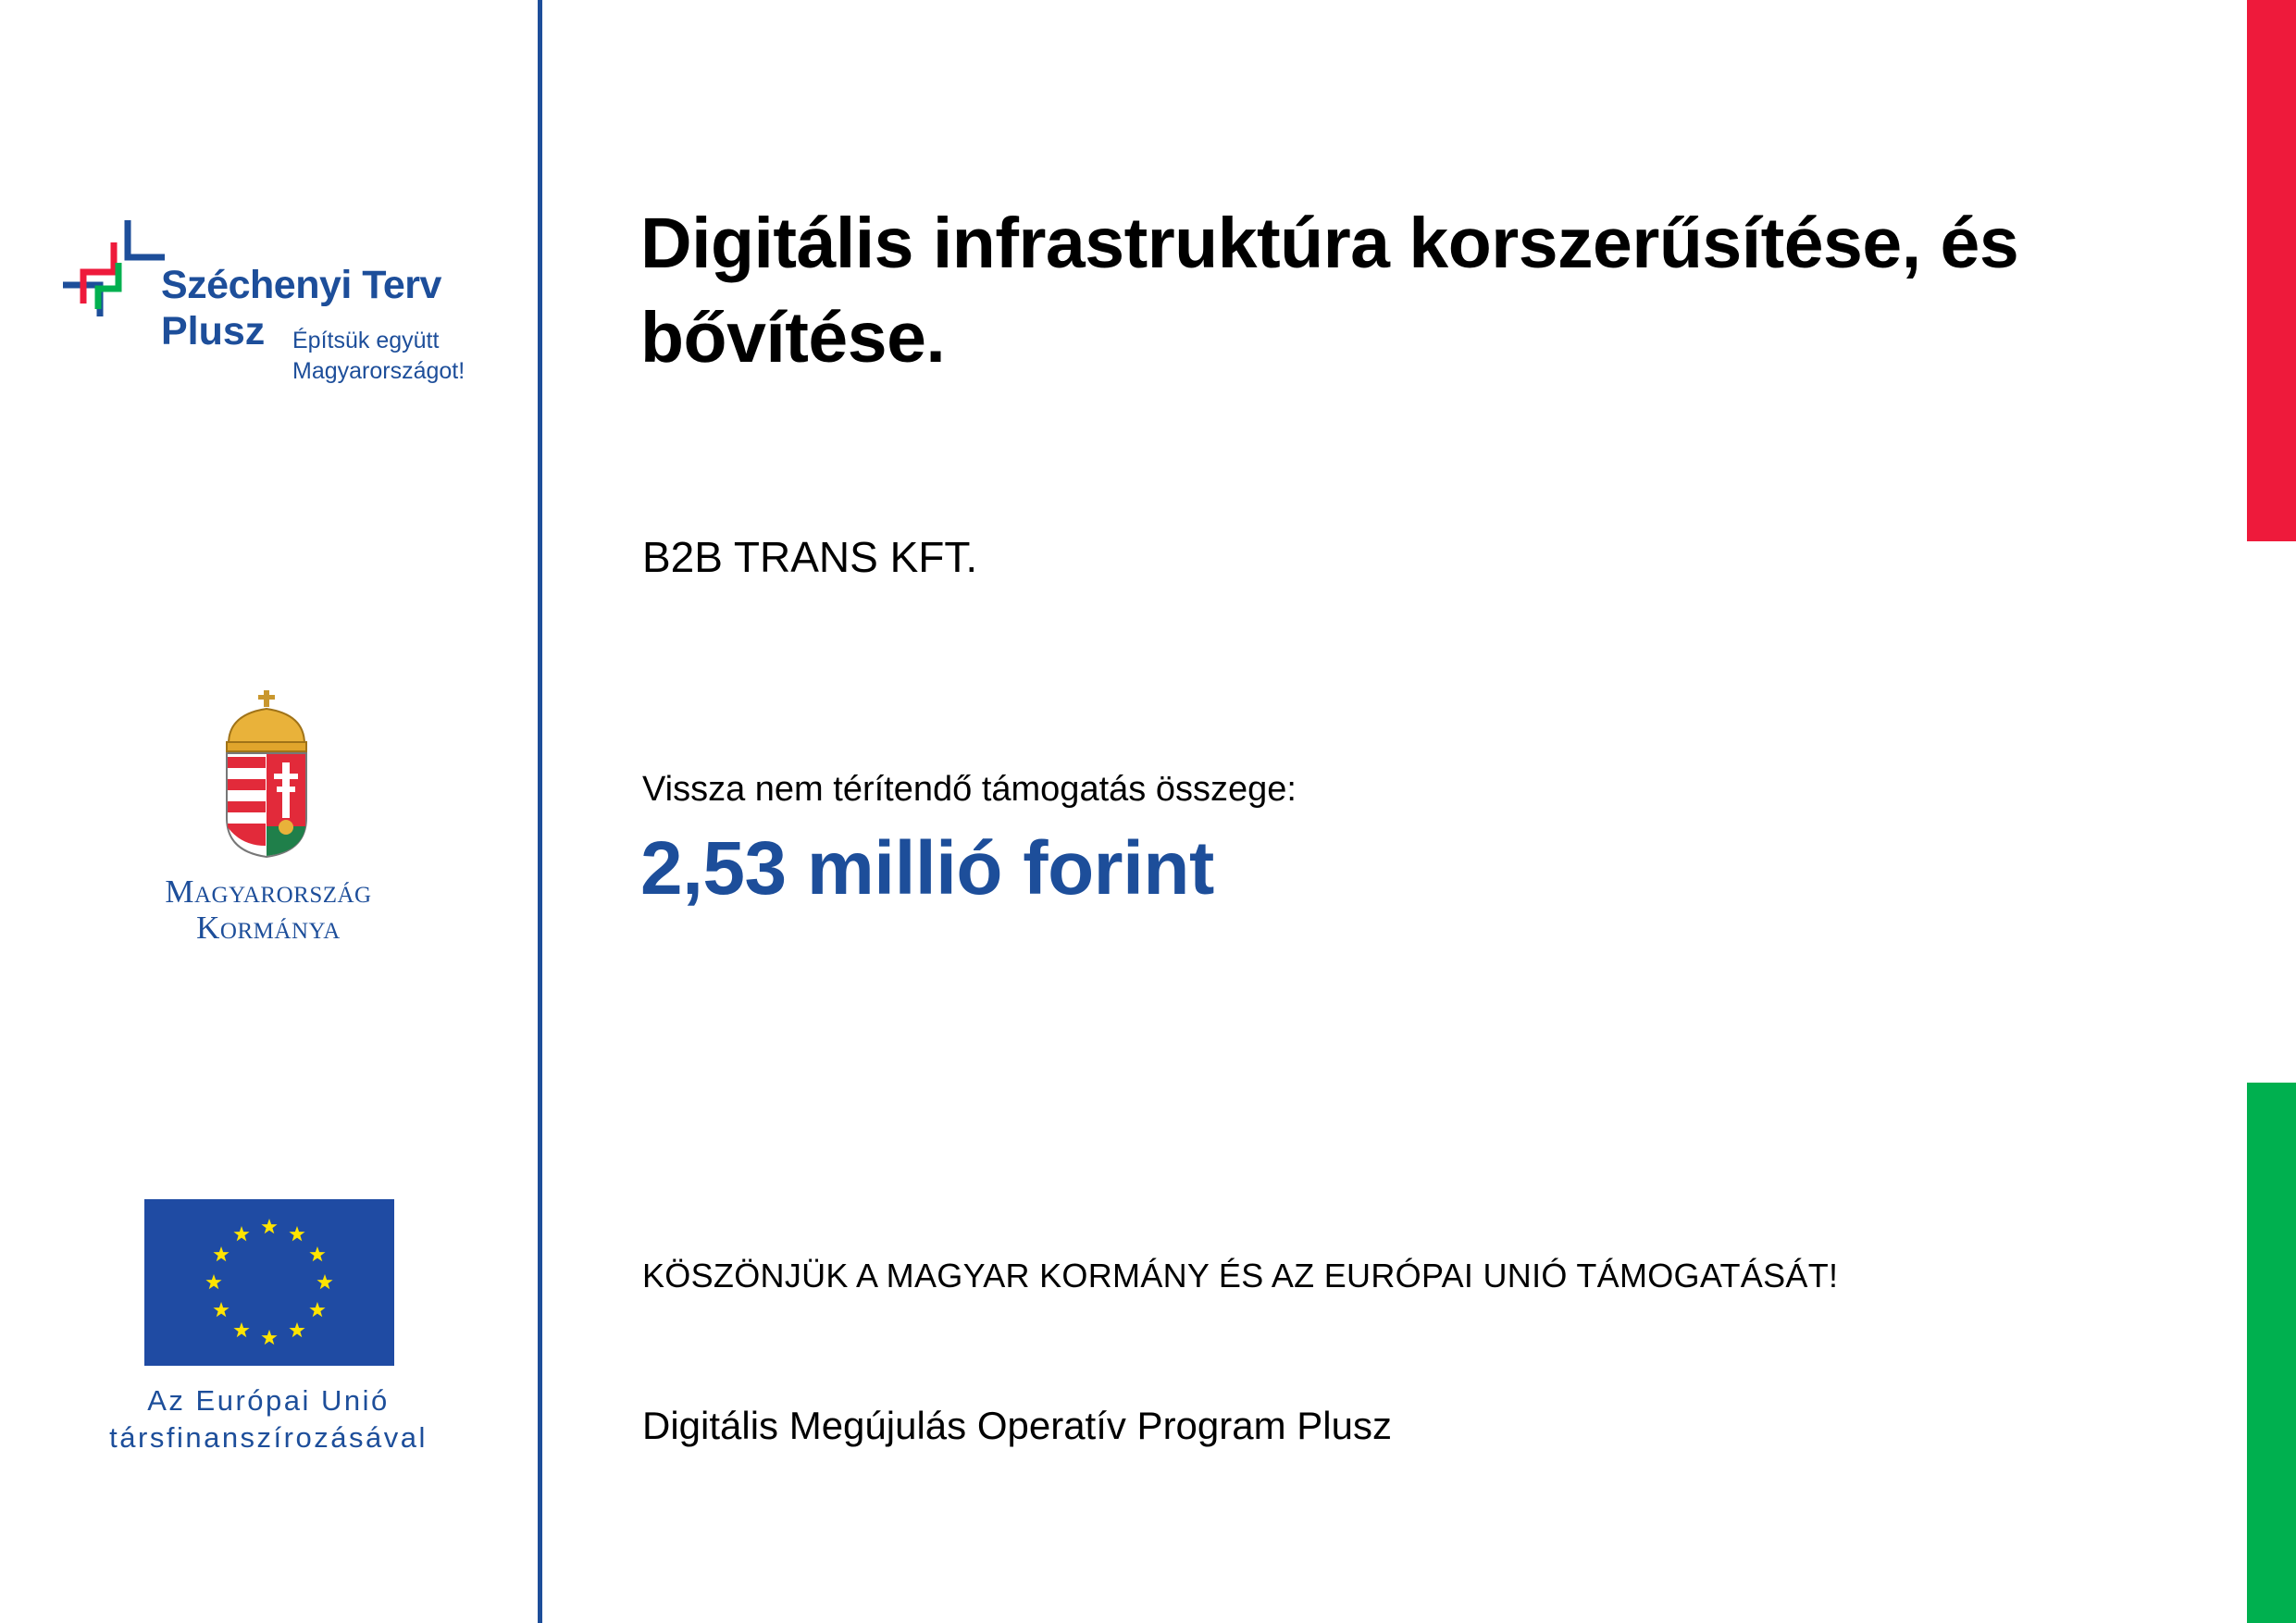  What do you see at coordinates (268, 891) in the screenshot?
I see `government-line-1: Magyarország` at bounding box center [268, 891].